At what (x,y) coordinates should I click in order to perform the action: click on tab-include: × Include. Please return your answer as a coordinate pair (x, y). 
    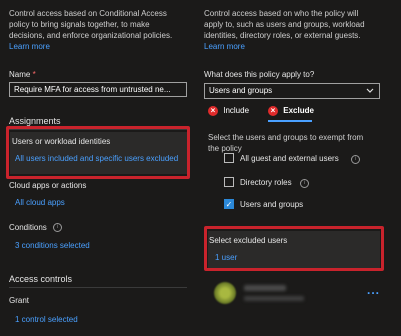
    Looking at the image, I should click on (228, 111).